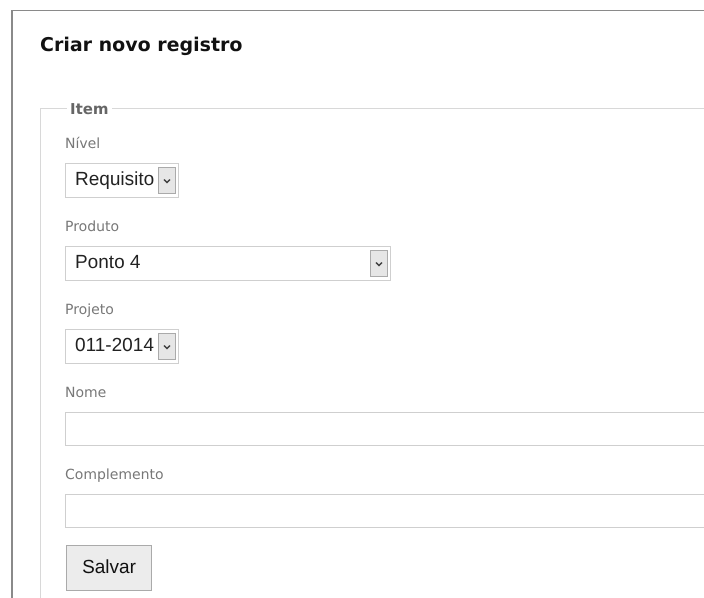 This screenshot has height=598, width=704. I want to click on field-label: Complemento, so click(114, 475).